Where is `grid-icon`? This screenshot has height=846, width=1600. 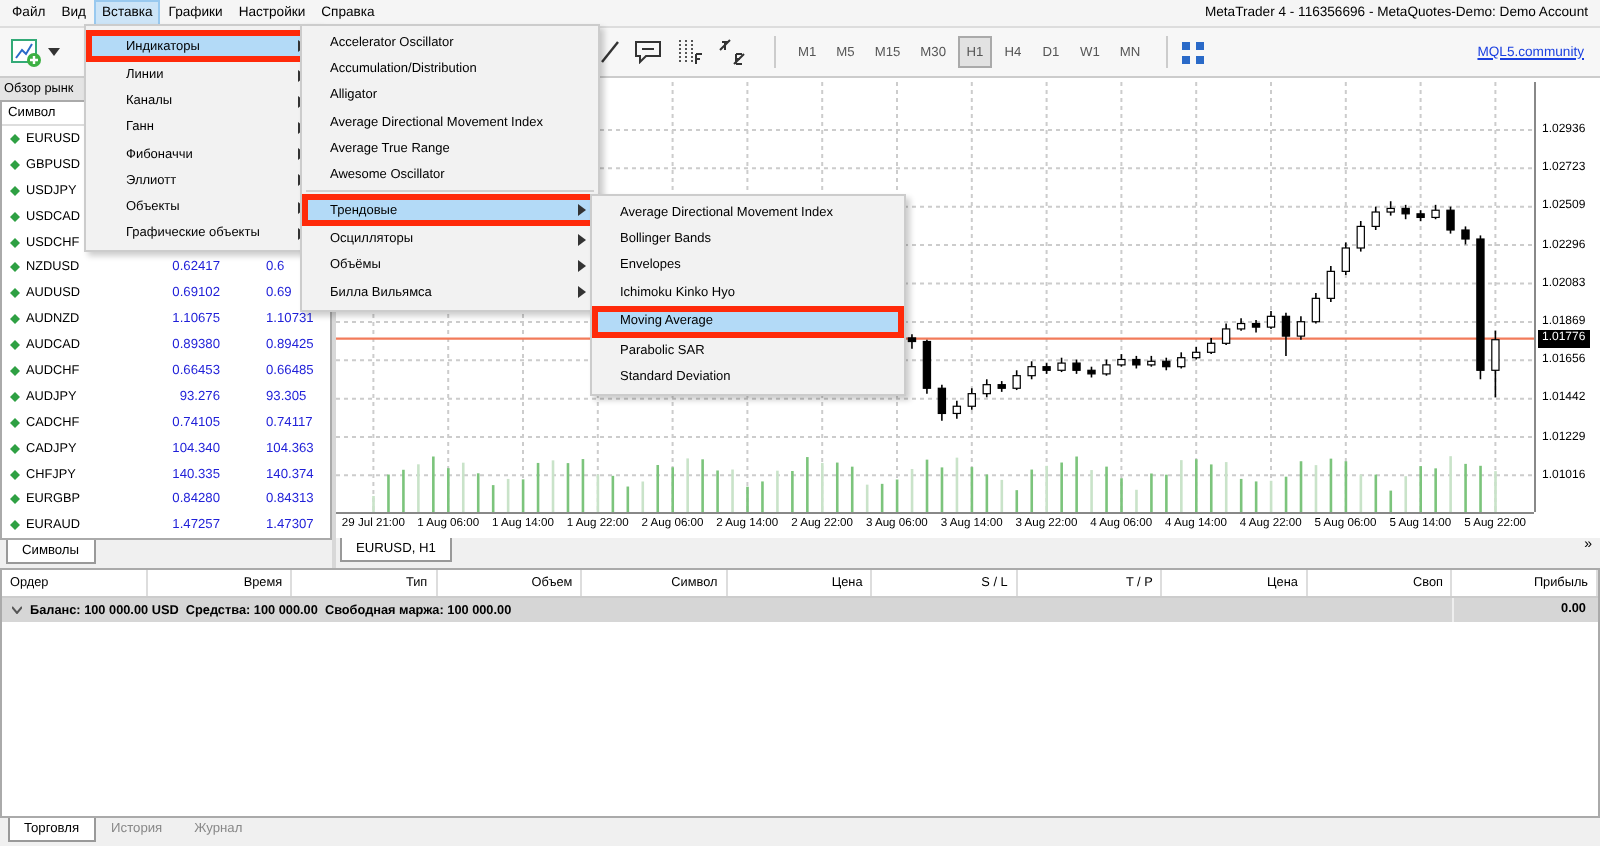 grid-icon is located at coordinates (1193, 52).